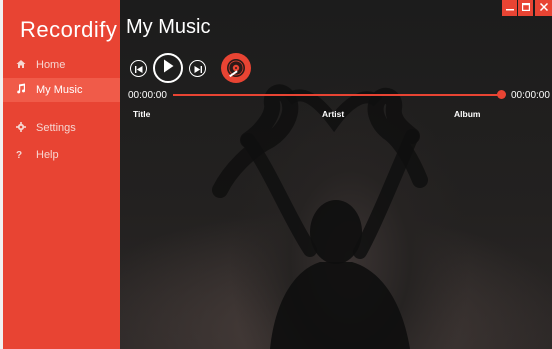 The height and width of the screenshot is (349, 552). What do you see at coordinates (19, 155) in the screenshot?
I see `question-icon: ?` at bounding box center [19, 155].